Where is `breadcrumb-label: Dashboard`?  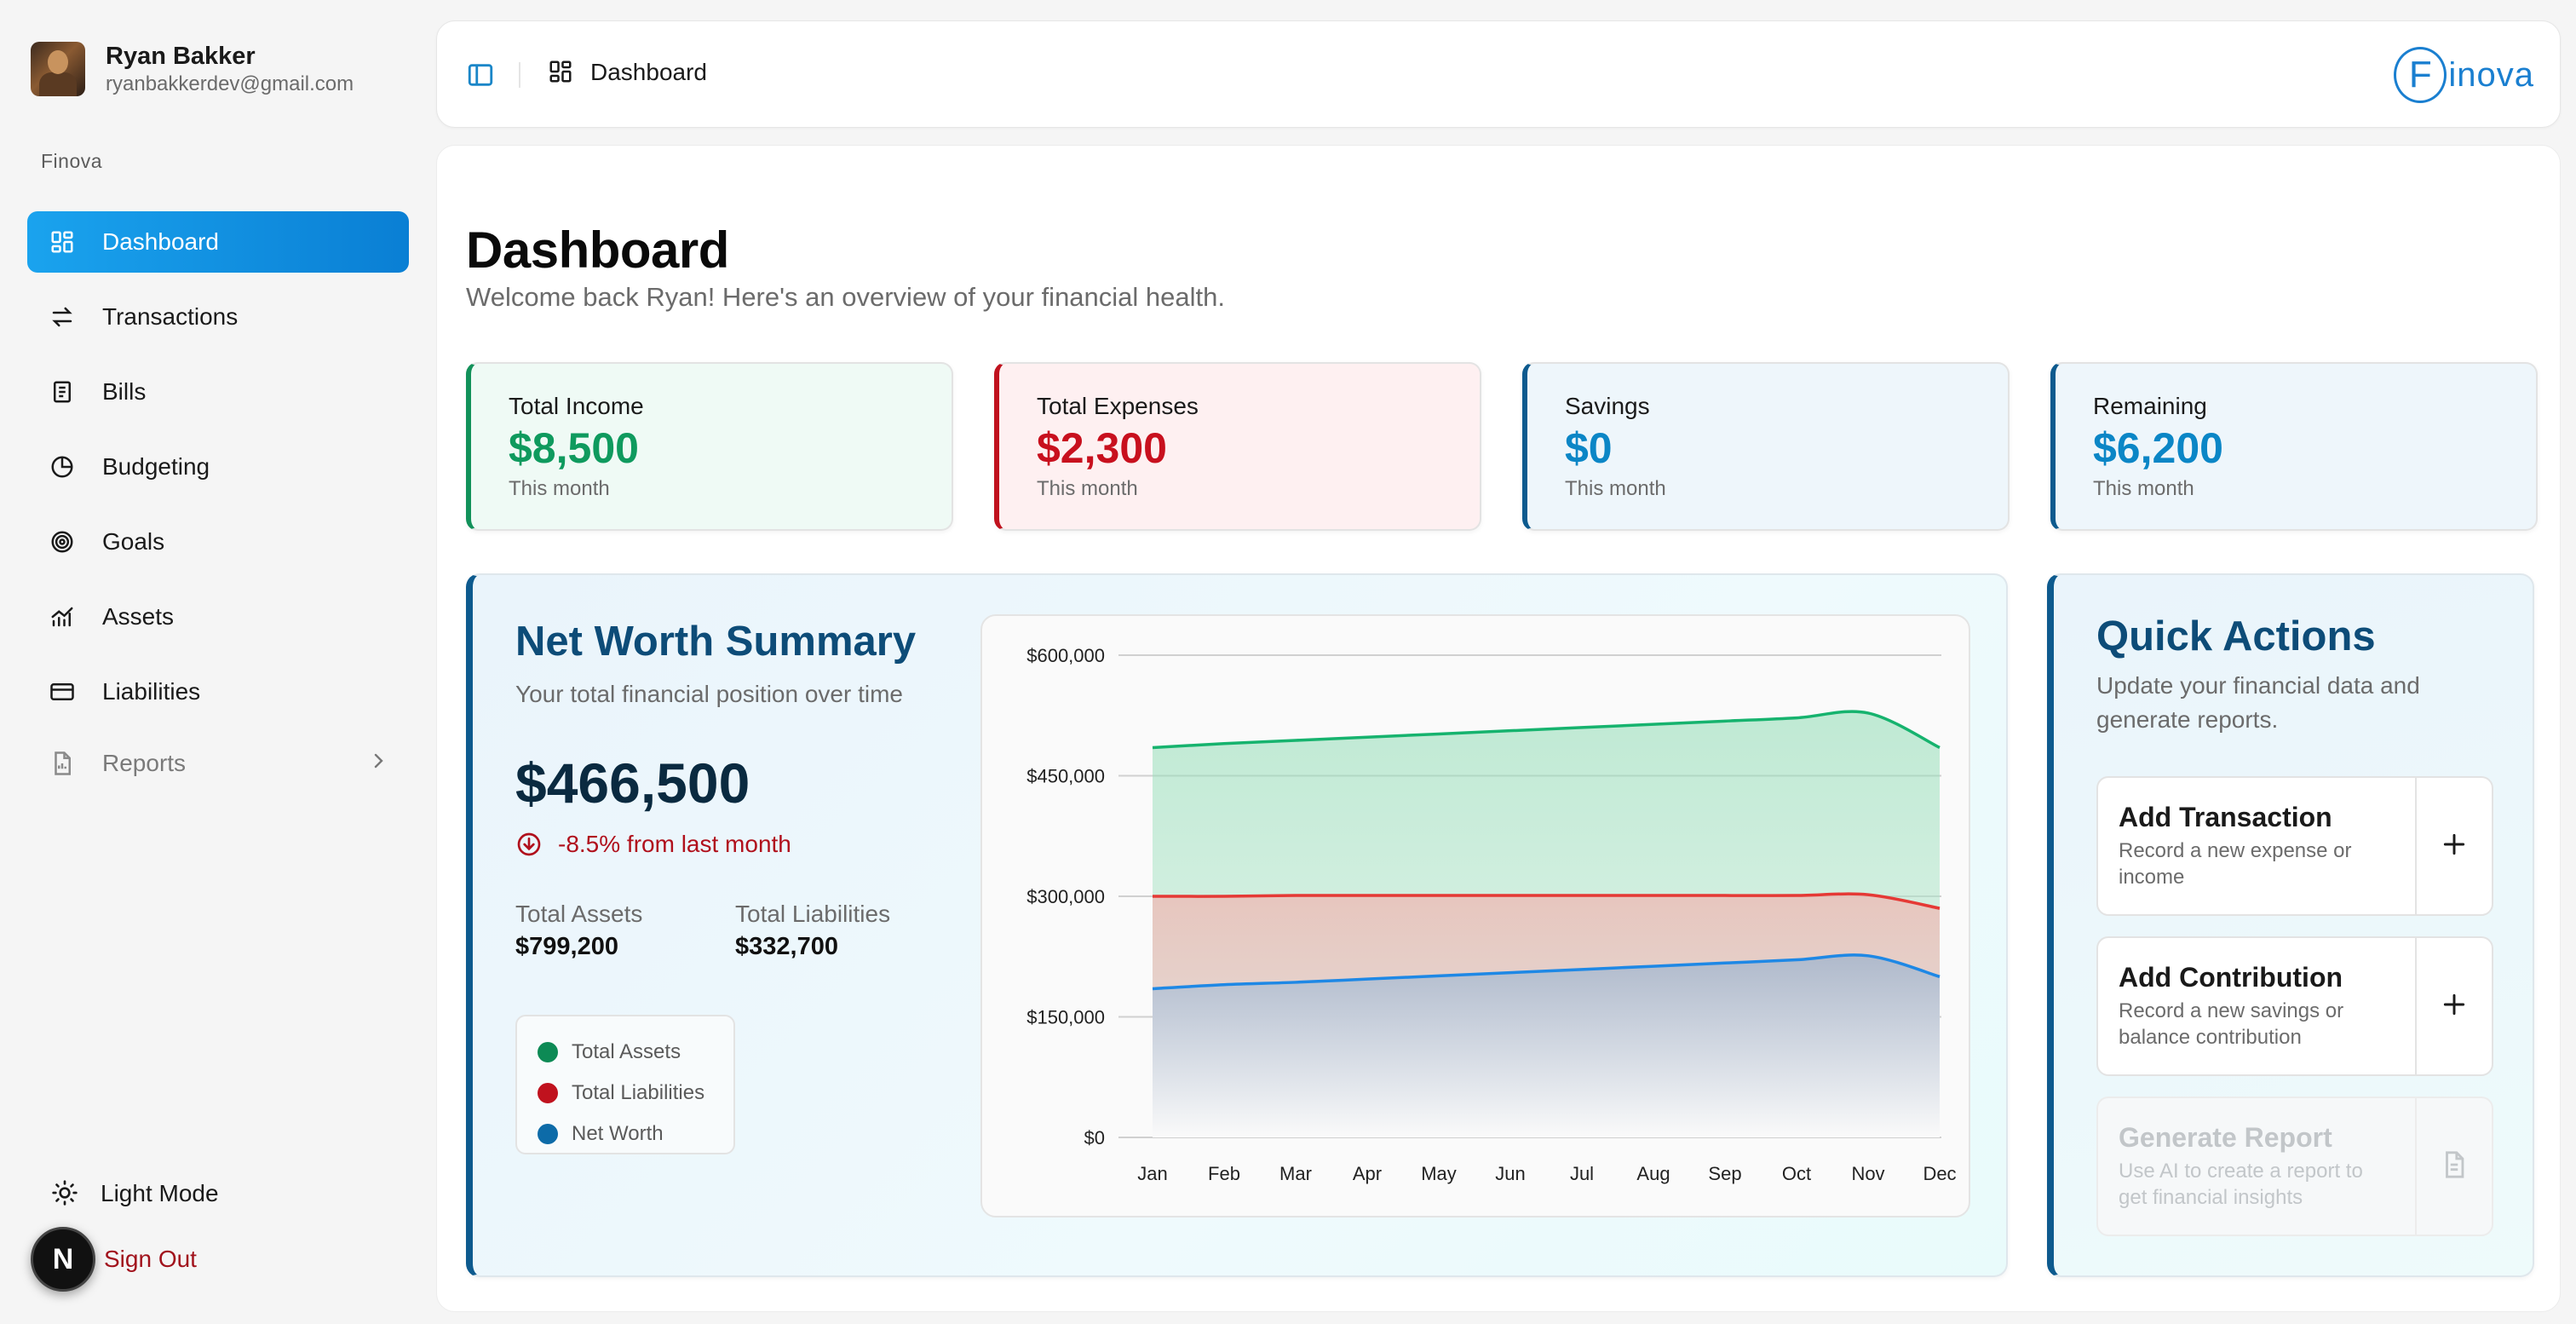
breadcrumb-label: Dashboard is located at coordinates (649, 72).